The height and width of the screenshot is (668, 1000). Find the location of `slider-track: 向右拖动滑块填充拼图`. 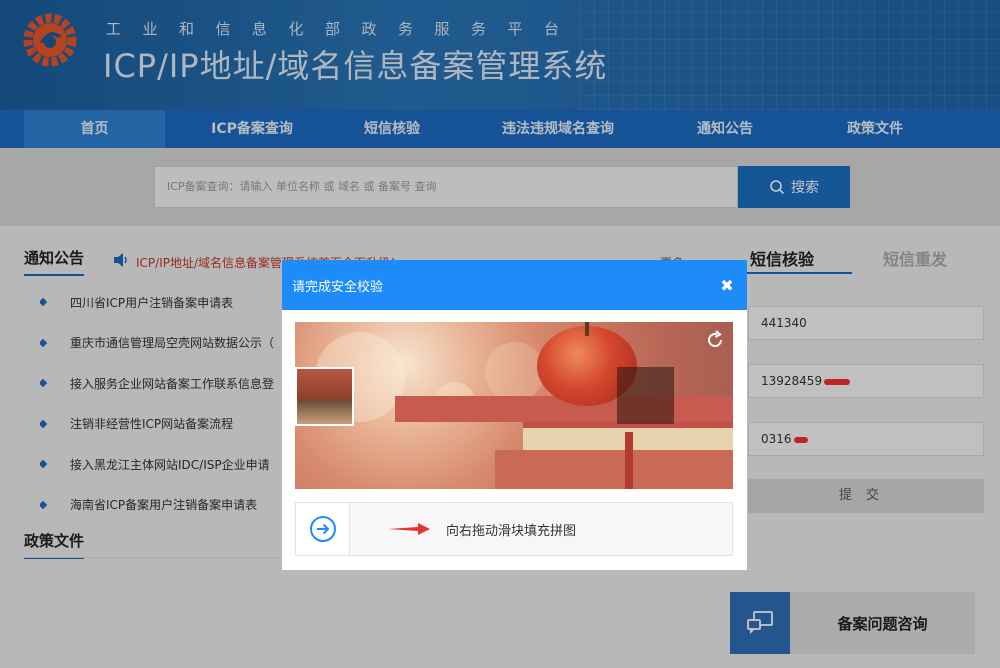

slider-track: 向右拖动滑块填充拼图 is located at coordinates (514, 529).